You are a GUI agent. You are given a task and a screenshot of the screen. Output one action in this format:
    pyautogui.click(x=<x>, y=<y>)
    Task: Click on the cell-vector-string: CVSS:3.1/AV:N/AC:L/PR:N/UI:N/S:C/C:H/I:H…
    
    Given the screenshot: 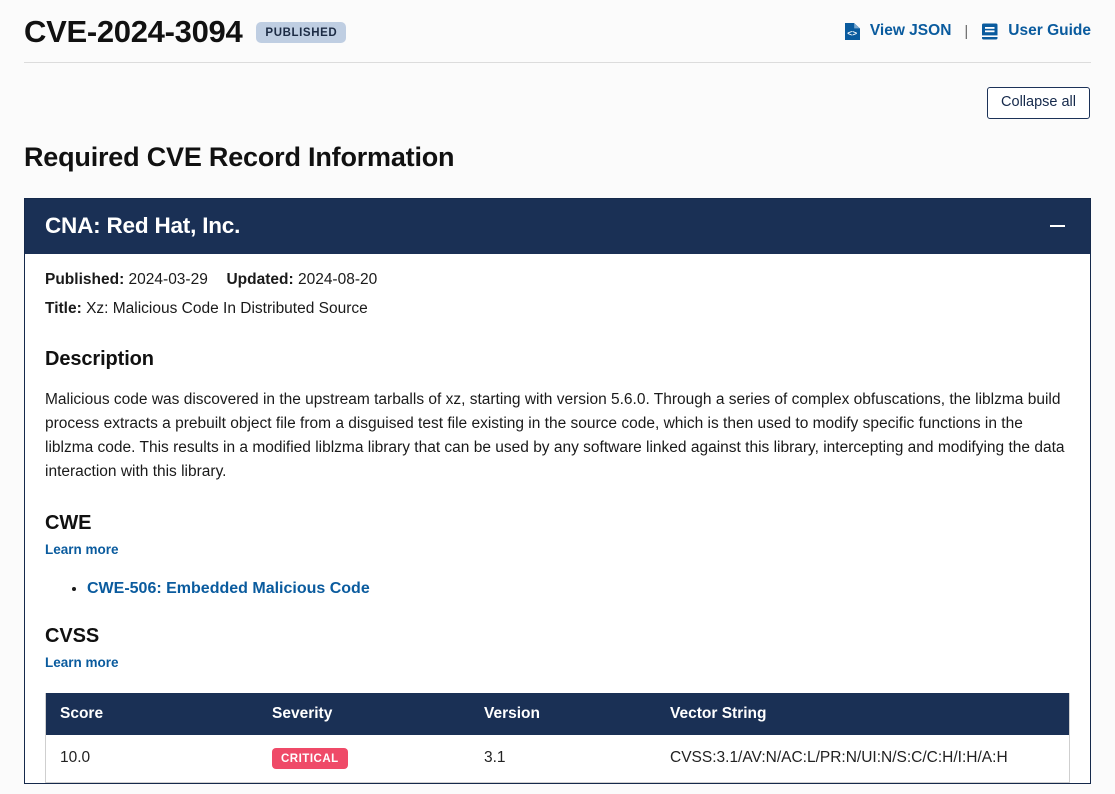 What is the action you would take?
    pyautogui.click(x=862, y=758)
    